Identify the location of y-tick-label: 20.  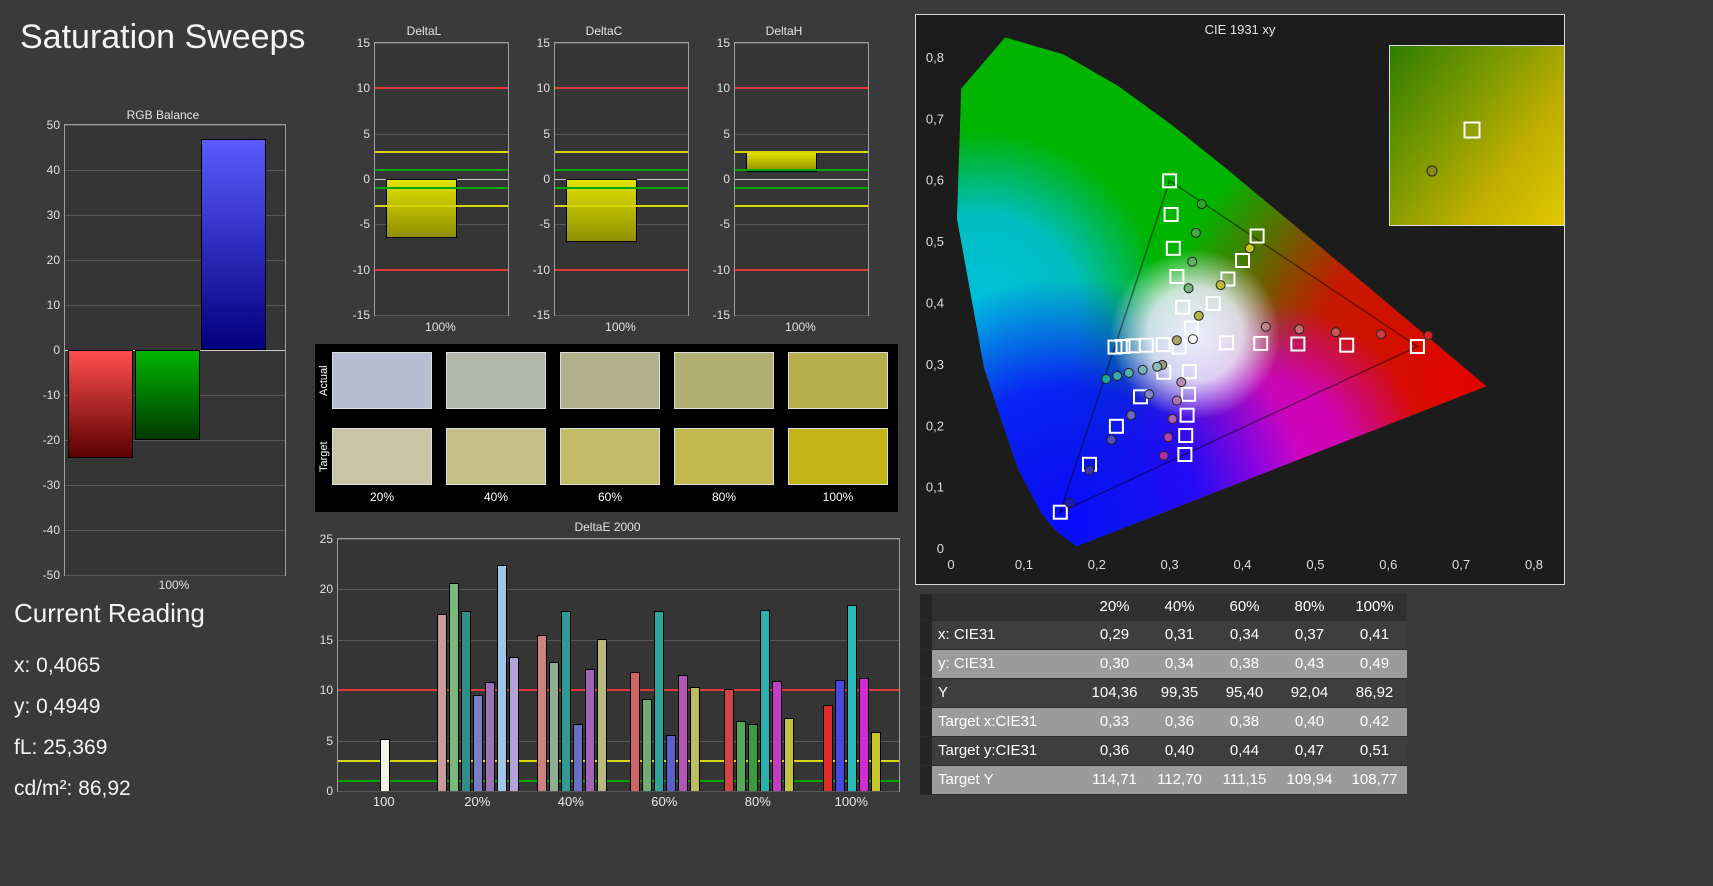
(326, 589).